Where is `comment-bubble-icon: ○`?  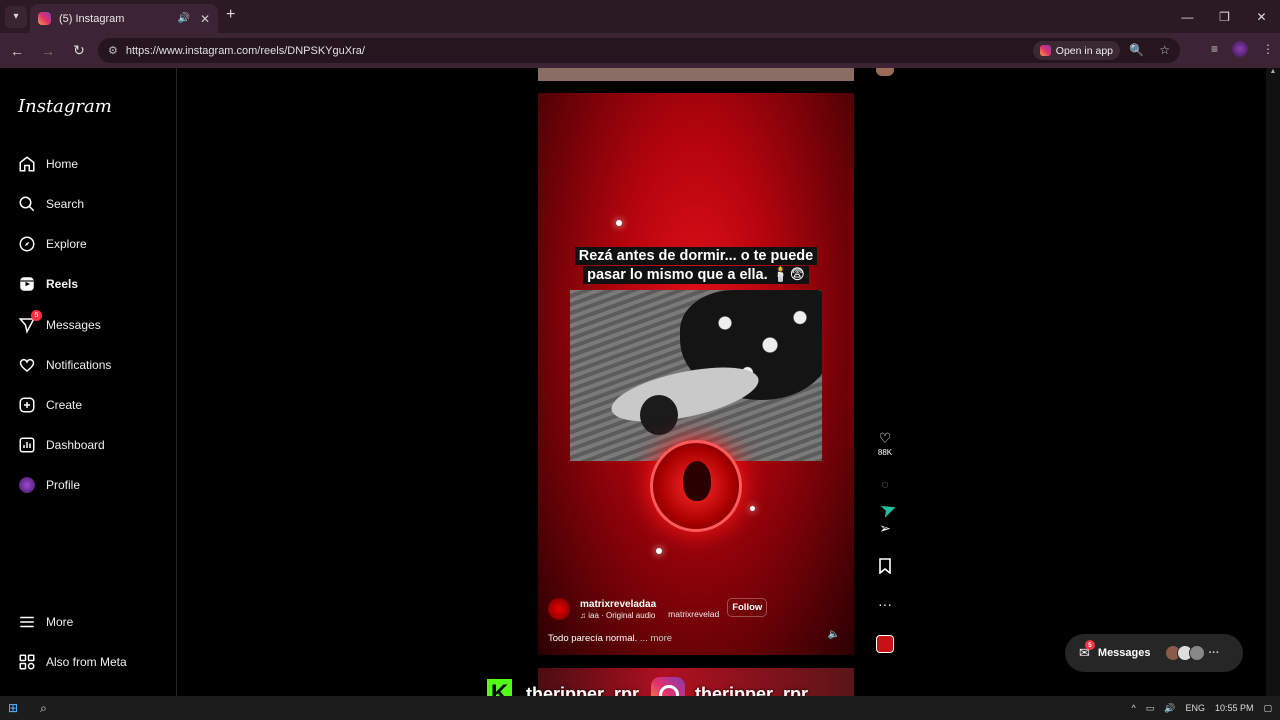
comment-bubble-icon: ○ is located at coordinates (885, 484).